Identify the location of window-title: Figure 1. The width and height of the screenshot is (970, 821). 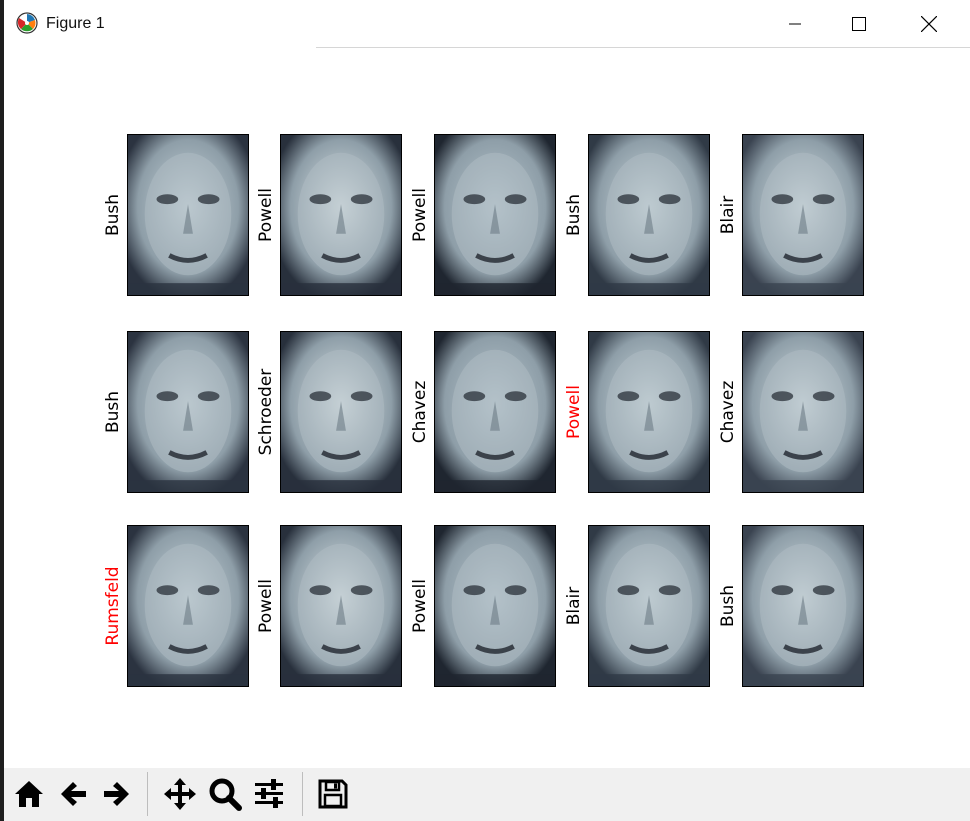
(75, 23).